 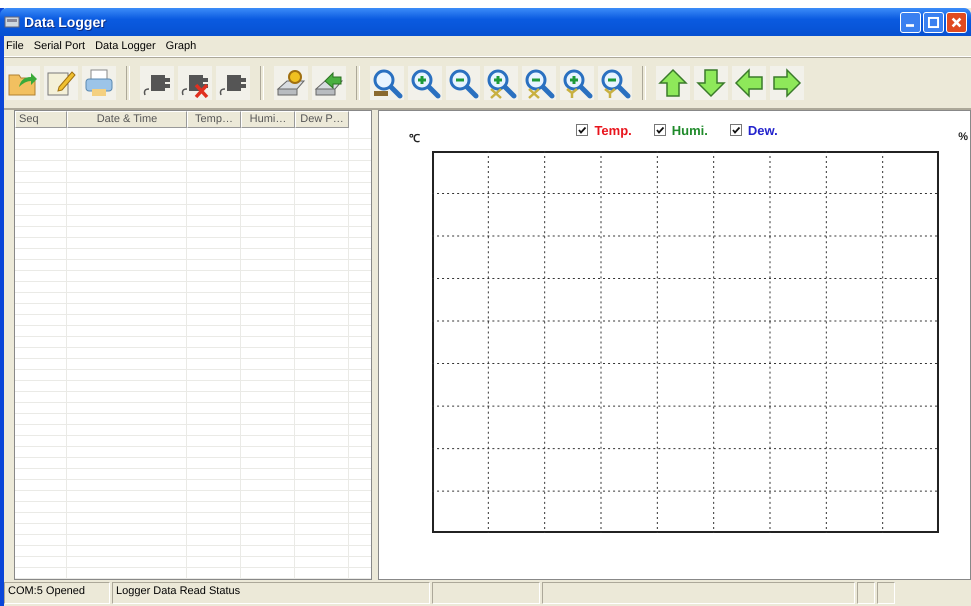 I want to click on maximize-icon, so click(x=933, y=22).